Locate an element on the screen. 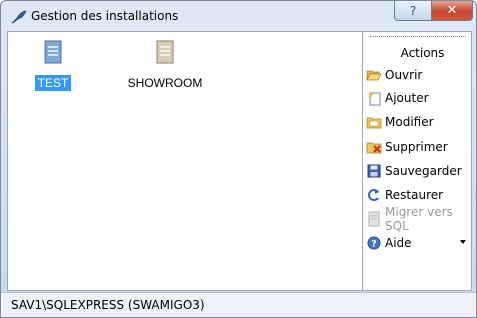 This screenshot has height=318, width=477. new-item-icon is located at coordinates (374, 98).